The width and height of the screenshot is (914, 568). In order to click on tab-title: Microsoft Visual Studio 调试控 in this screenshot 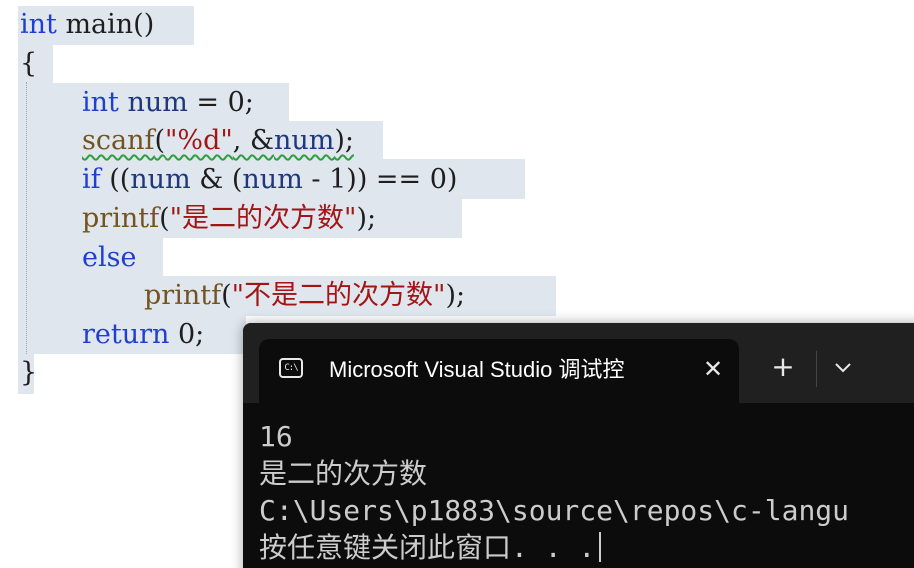, I will do `click(477, 369)`.